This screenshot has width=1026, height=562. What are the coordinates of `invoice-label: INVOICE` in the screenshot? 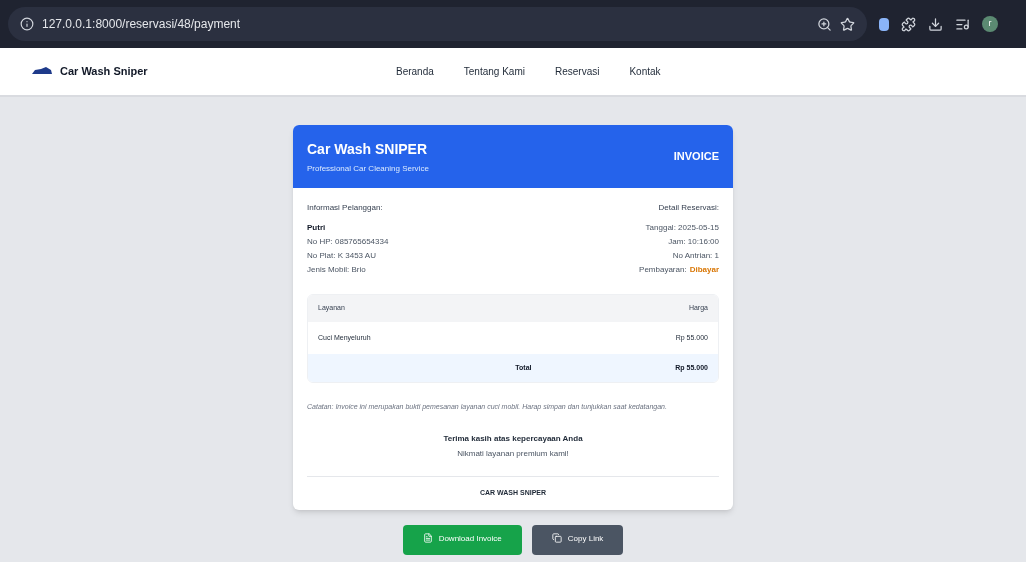 It's located at (696, 157).